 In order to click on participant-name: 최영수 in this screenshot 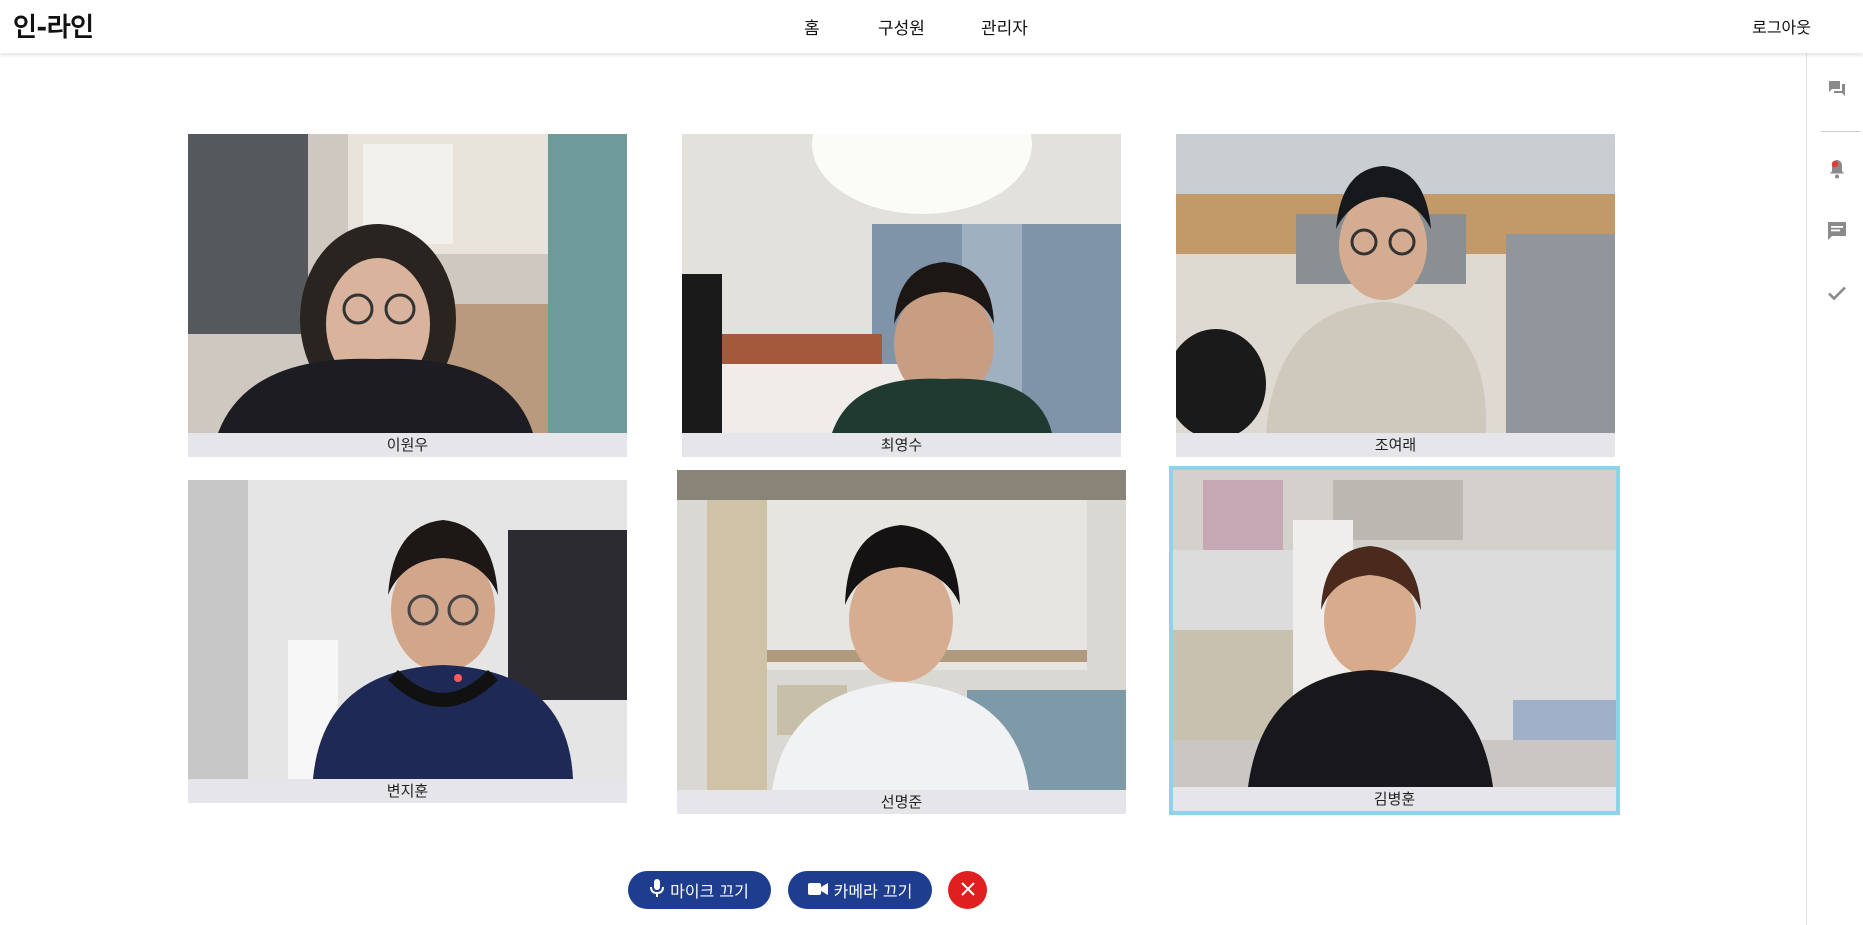, I will do `click(901, 445)`.